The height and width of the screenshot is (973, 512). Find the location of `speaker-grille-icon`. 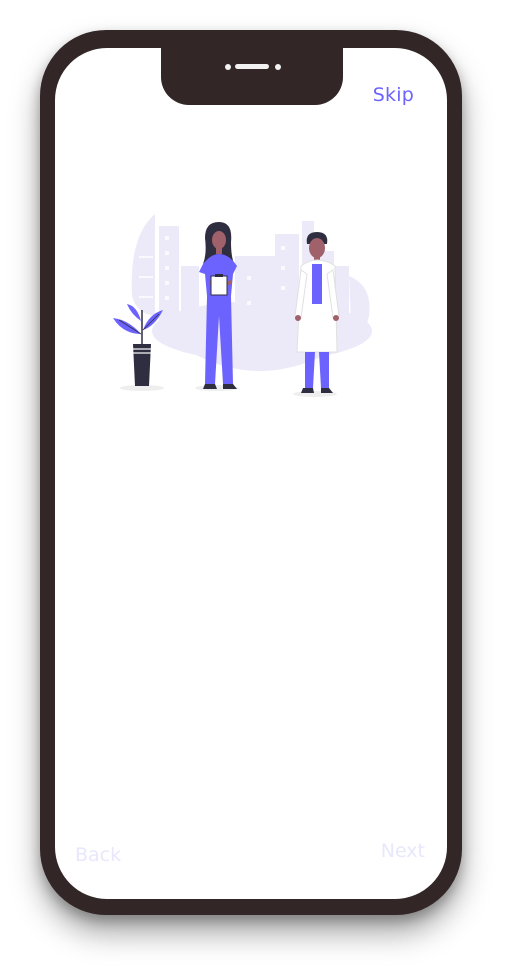

speaker-grille-icon is located at coordinates (252, 66).